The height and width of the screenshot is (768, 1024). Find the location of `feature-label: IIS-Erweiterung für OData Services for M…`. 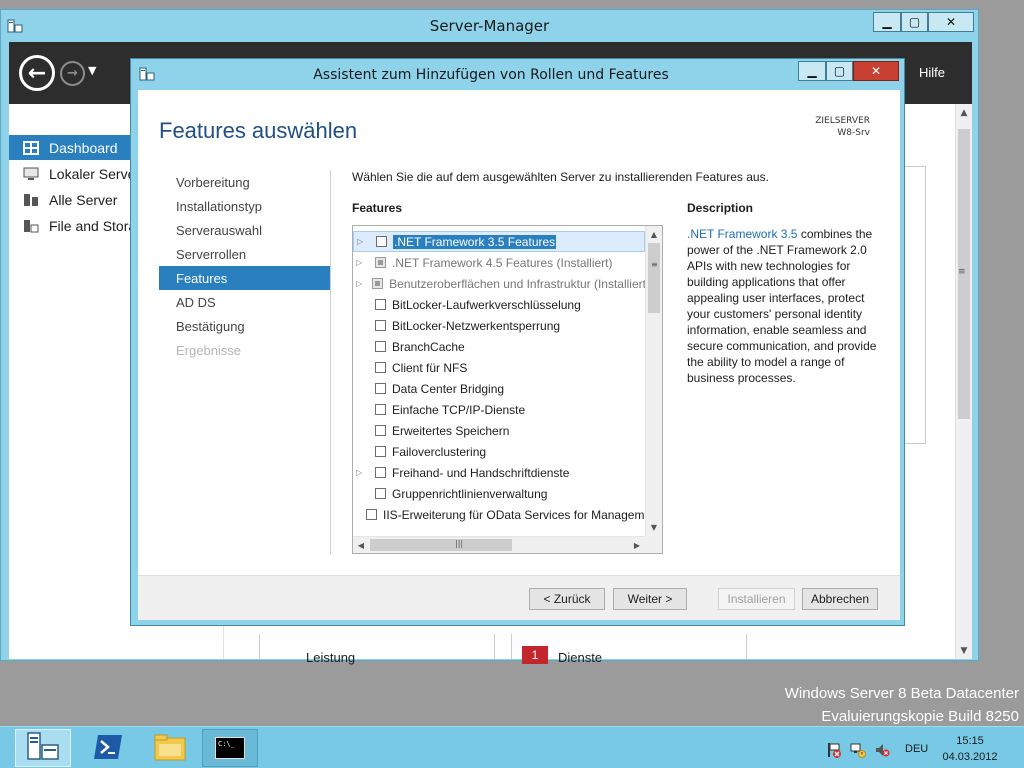

feature-label: IIS-Erweiterung für OData Services for M… is located at coordinates (514, 514).